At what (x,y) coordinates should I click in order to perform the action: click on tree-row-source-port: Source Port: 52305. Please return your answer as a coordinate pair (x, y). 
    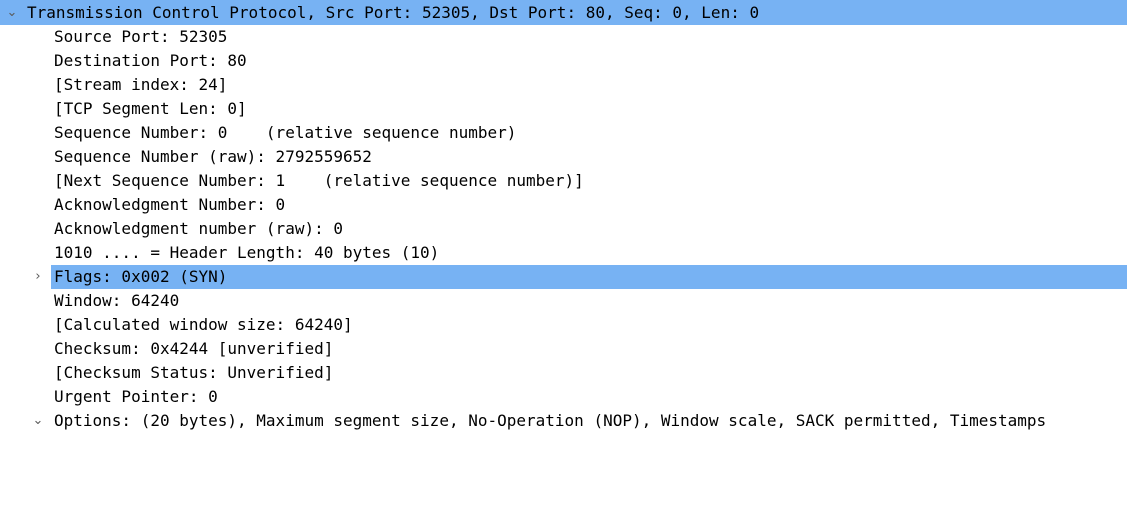
    Looking at the image, I should click on (563, 37).